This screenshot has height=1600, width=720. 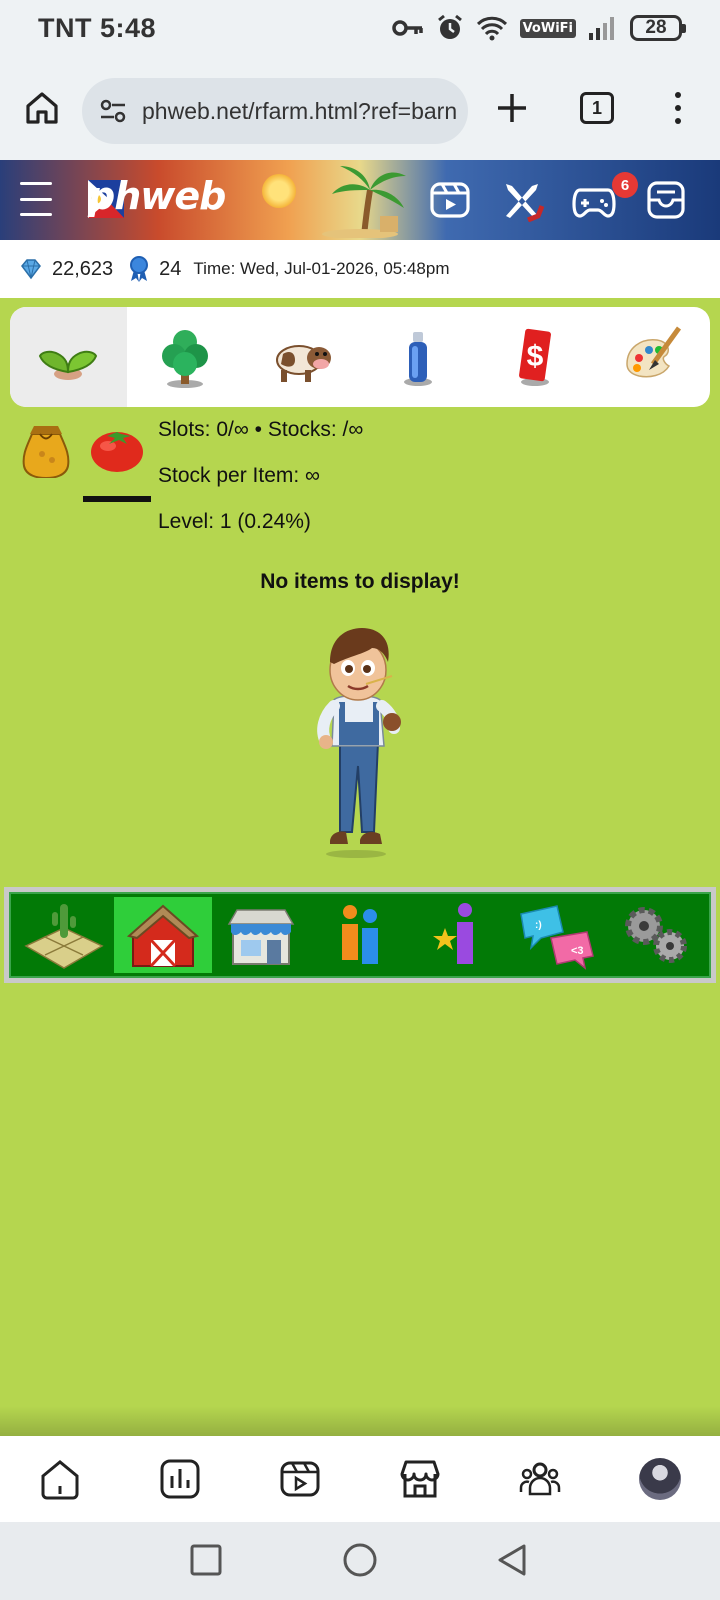 What do you see at coordinates (68, 365) in the screenshot?
I see `sprout-icon` at bounding box center [68, 365].